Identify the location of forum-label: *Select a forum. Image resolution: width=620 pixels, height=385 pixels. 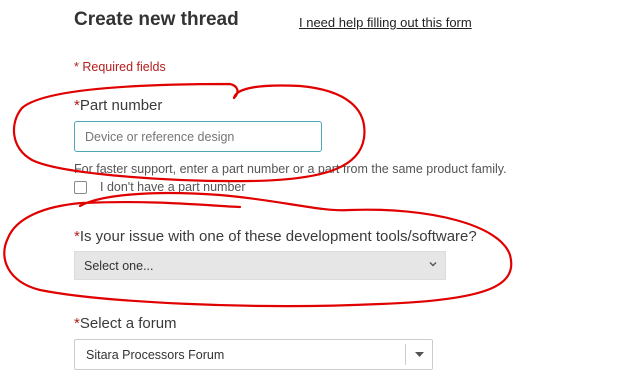
(125, 323).